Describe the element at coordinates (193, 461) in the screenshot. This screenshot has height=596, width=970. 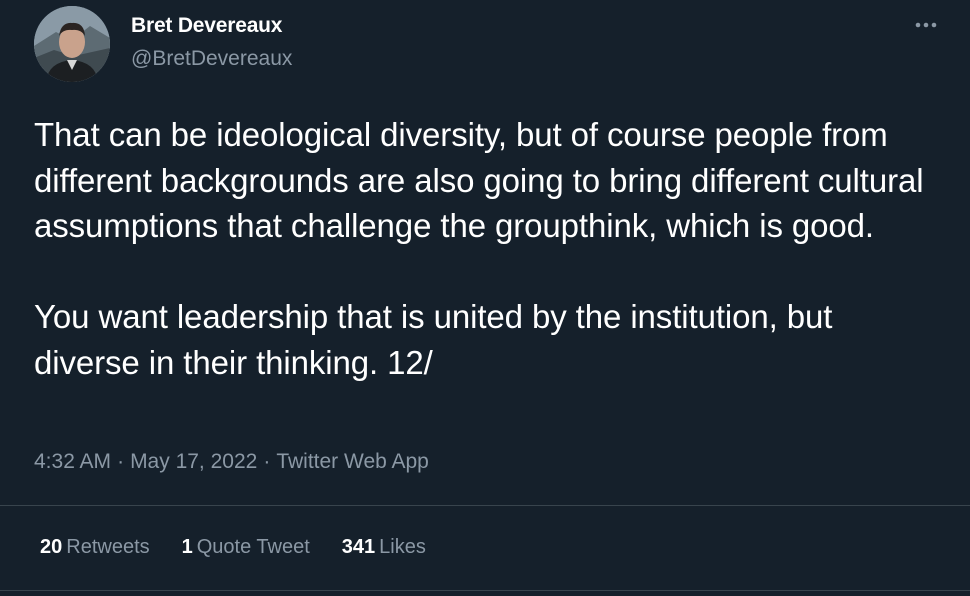
I see `tweet-date: May 17, 2022` at that location.